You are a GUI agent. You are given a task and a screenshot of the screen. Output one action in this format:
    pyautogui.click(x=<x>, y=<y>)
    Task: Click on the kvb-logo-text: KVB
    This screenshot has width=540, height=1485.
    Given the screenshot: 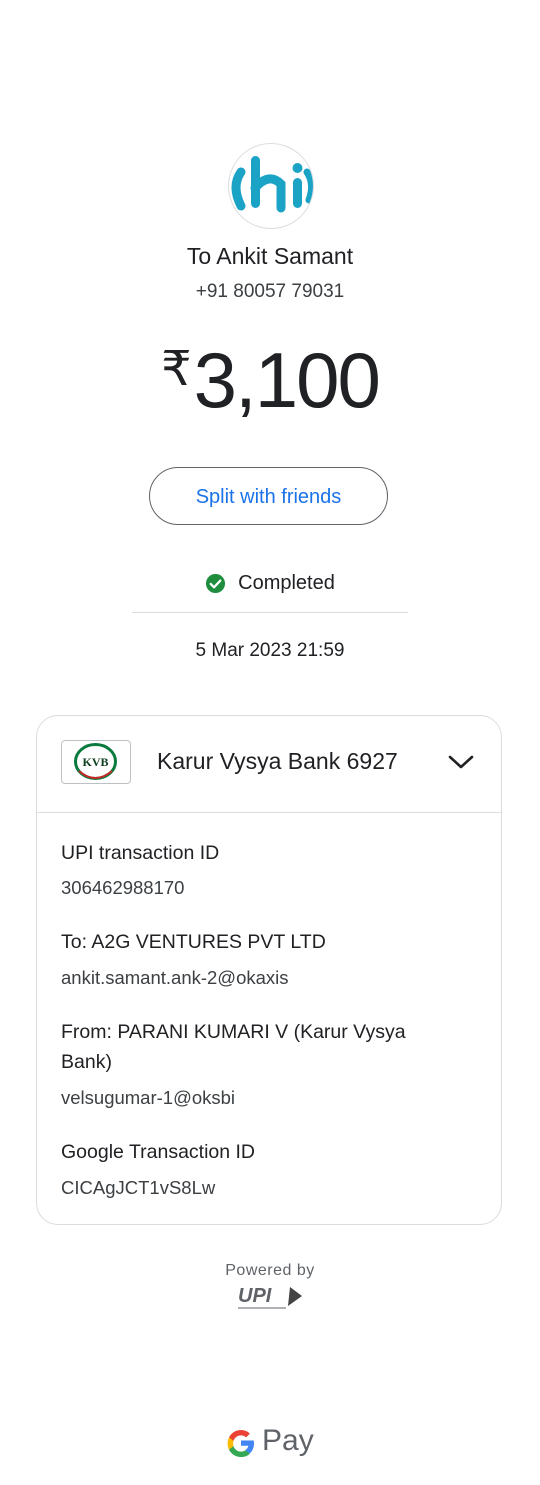 What is the action you would take?
    pyautogui.click(x=95, y=762)
    